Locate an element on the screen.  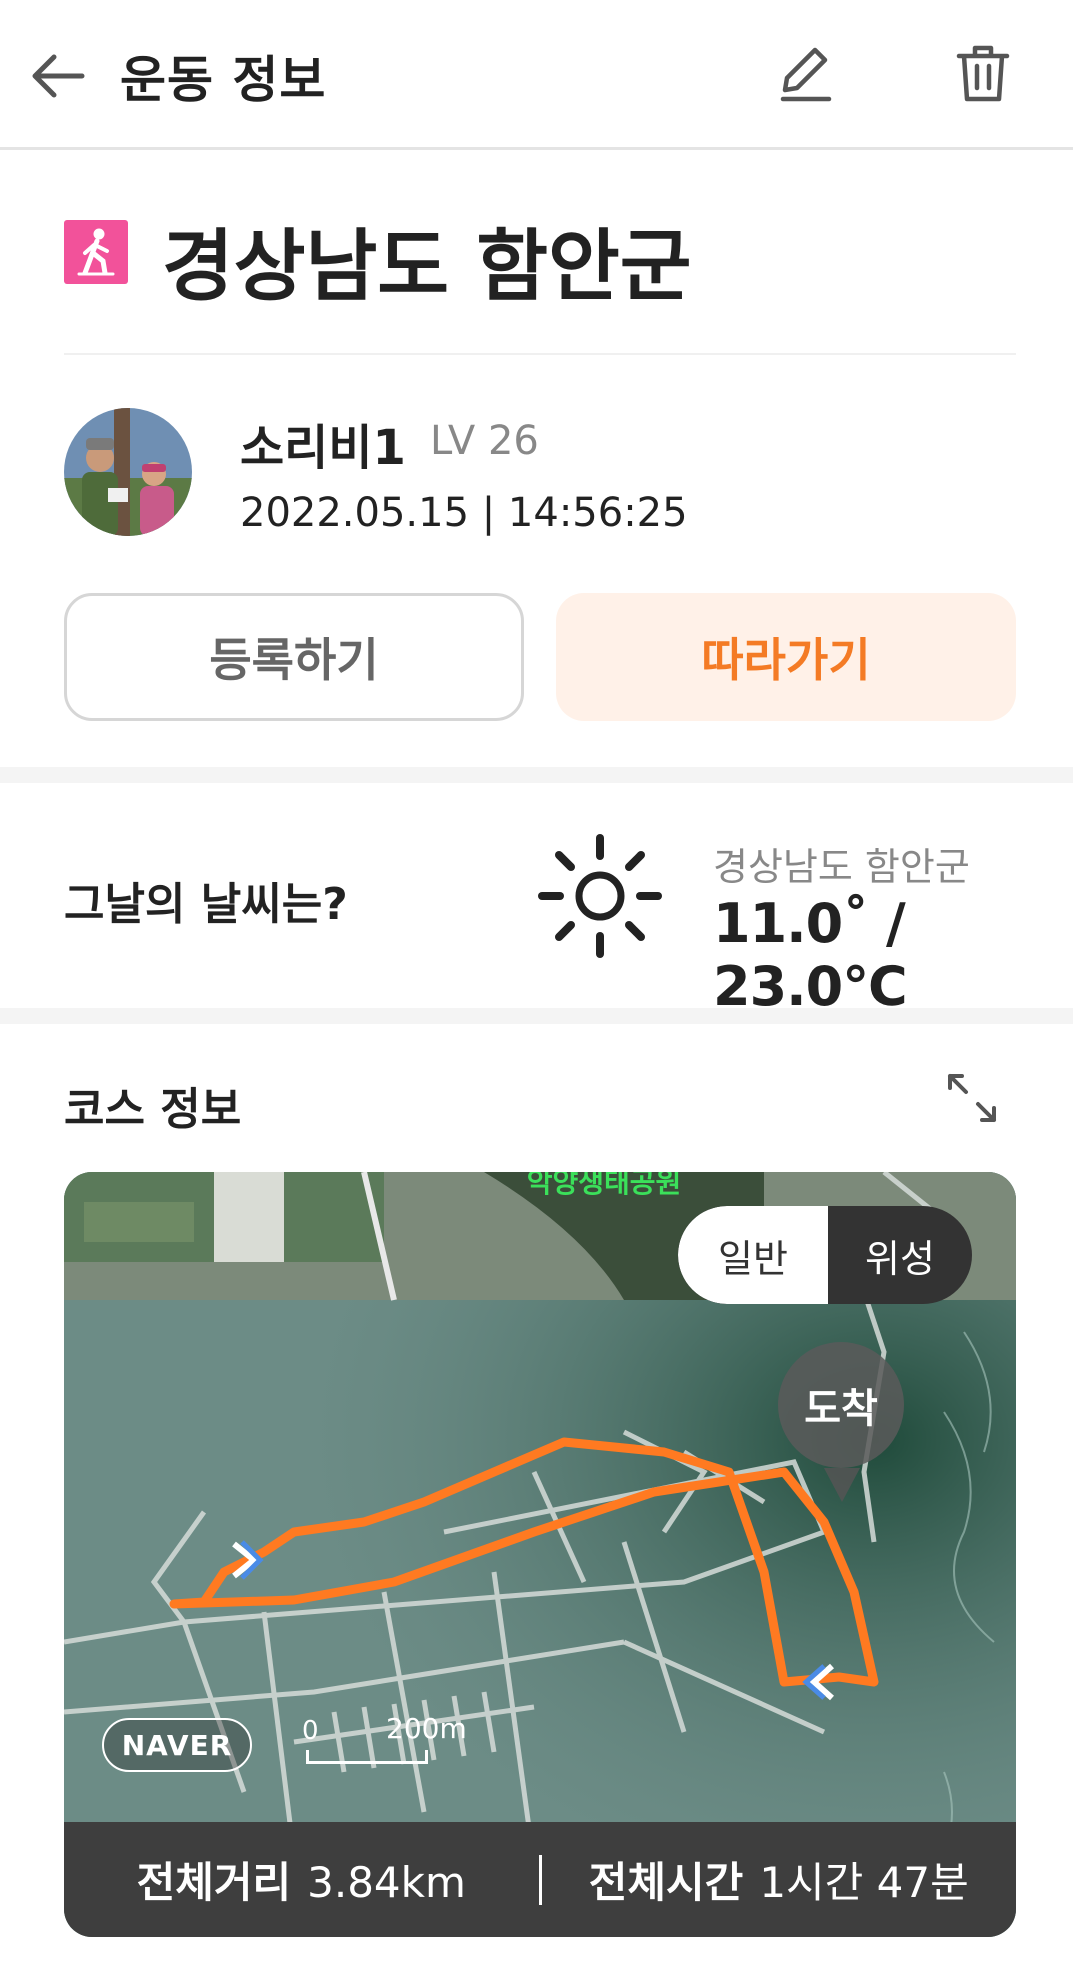
map-scale-label: 200m is located at coordinates (426, 1728).